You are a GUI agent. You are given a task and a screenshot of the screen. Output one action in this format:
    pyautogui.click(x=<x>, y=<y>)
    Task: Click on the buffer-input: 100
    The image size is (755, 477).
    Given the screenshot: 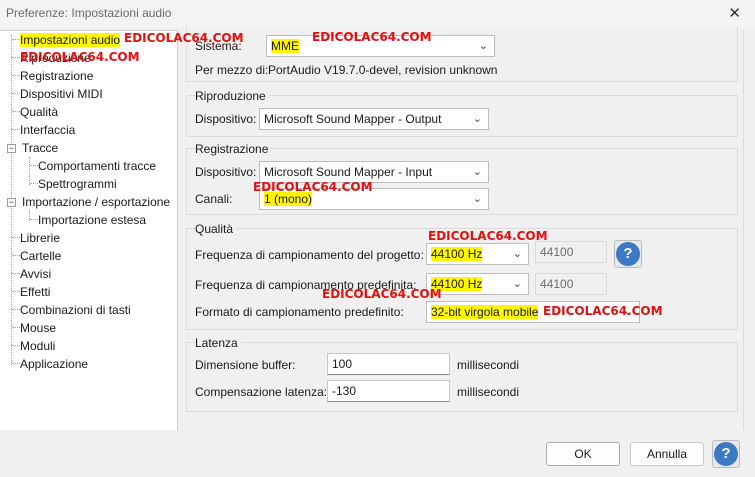 What is the action you would take?
    pyautogui.click(x=388, y=364)
    